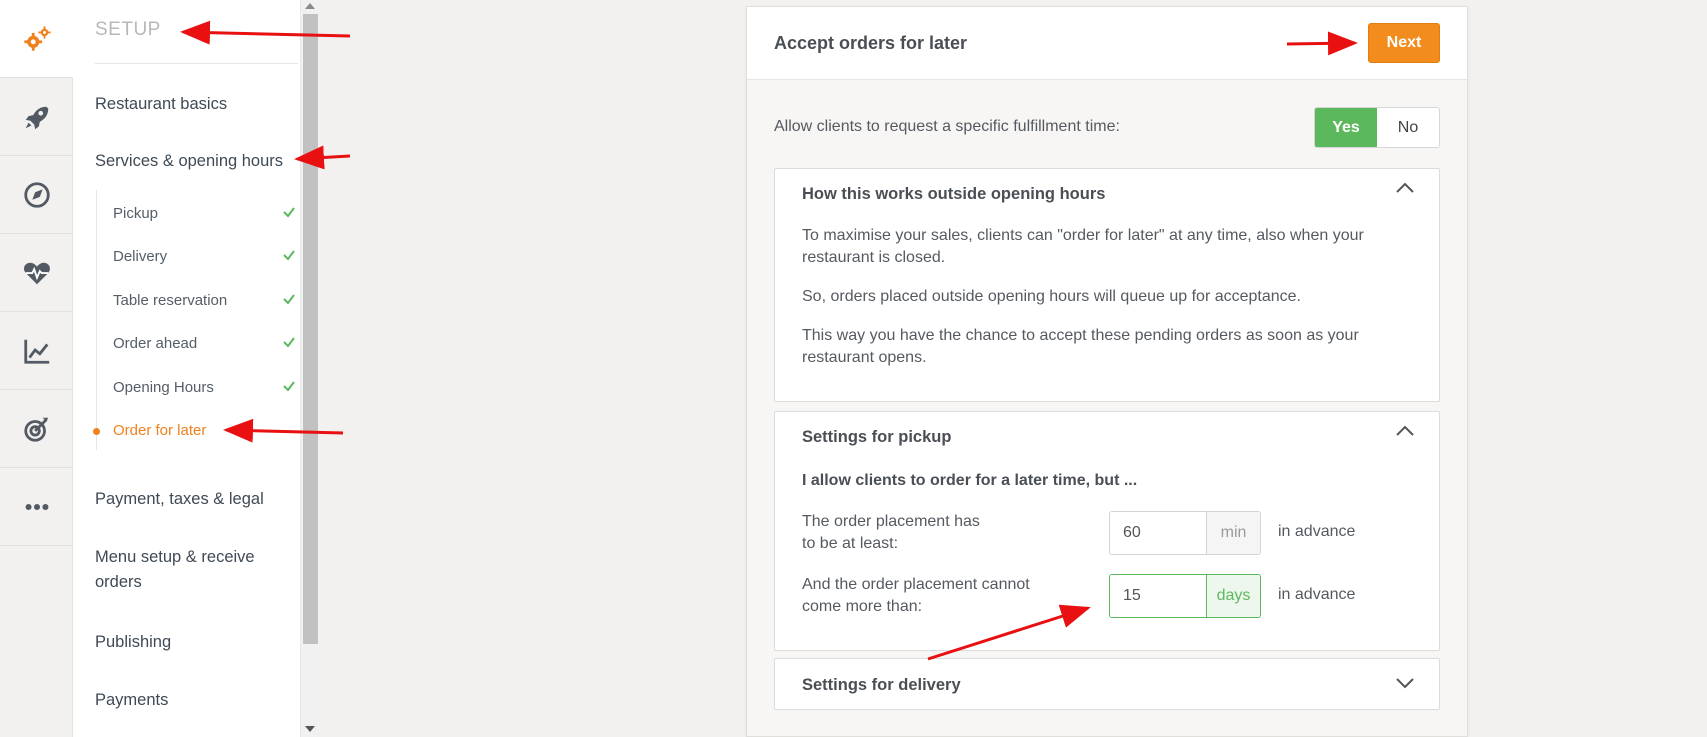 The width and height of the screenshot is (1707, 737). Describe the element at coordinates (196, 63) in the screenshot. I see `divider` at that location.